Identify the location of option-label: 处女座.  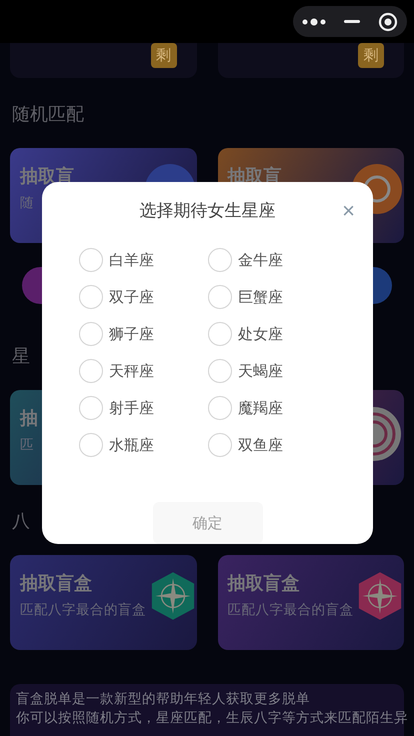
(260, 334).